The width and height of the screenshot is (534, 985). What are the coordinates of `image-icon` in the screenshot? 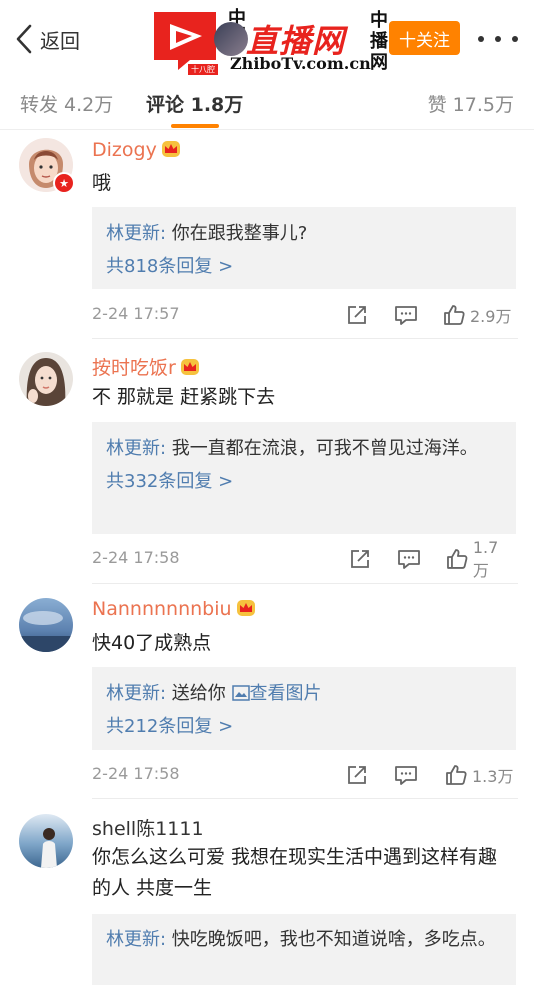 It's located at (240, 693).